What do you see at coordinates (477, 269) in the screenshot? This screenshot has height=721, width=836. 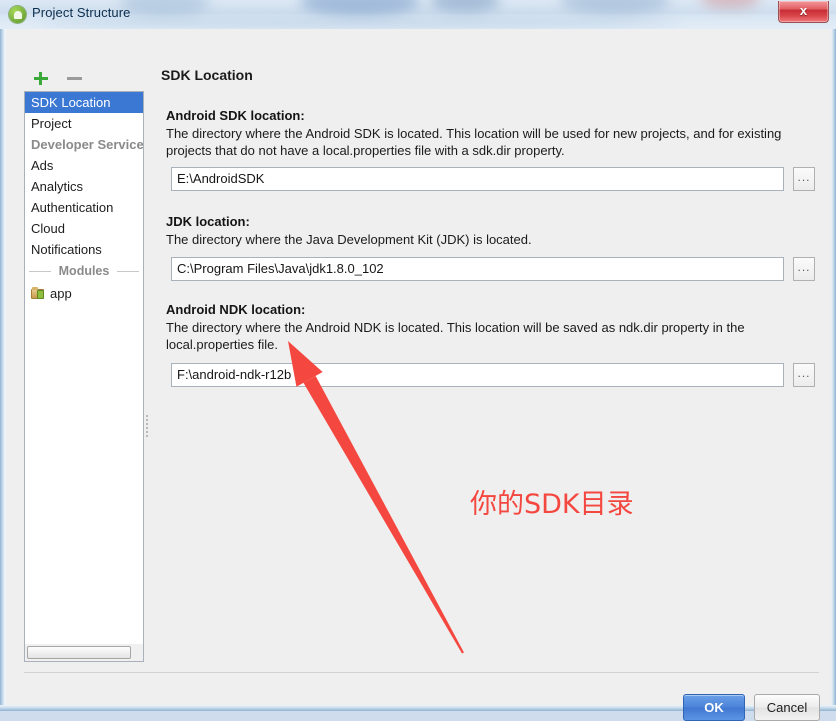 I see `jdk-location-input: C:\Program Files\Java\jdk1.8.0_102` at bounding box center [477, 269].